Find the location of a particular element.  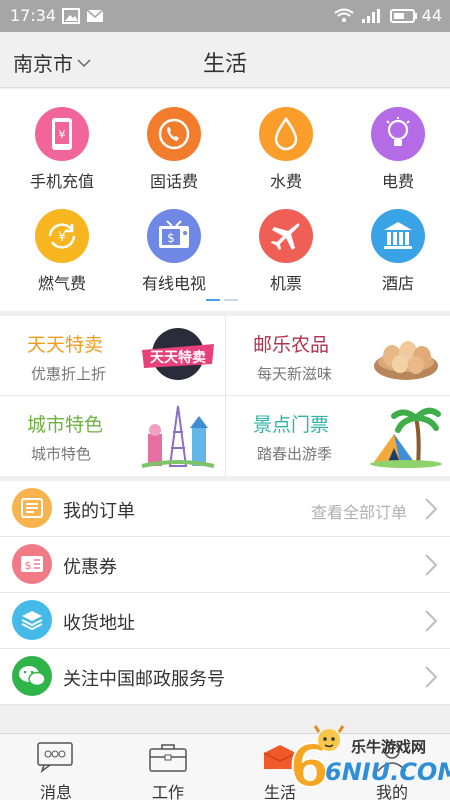

image-icon is located at coordinates (71, 16).